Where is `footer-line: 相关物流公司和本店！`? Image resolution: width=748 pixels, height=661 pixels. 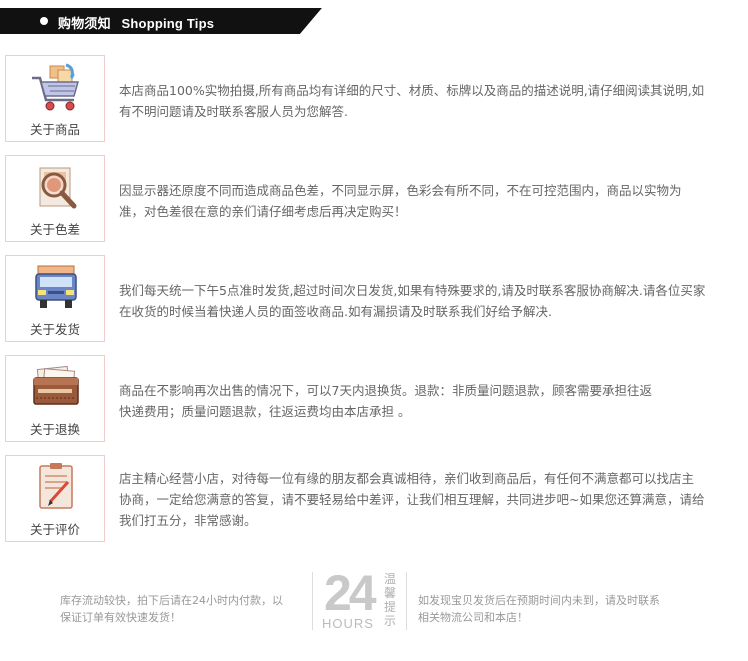
footer-line: 相关物流公司和本店！ is located at coordinates (473, 617).